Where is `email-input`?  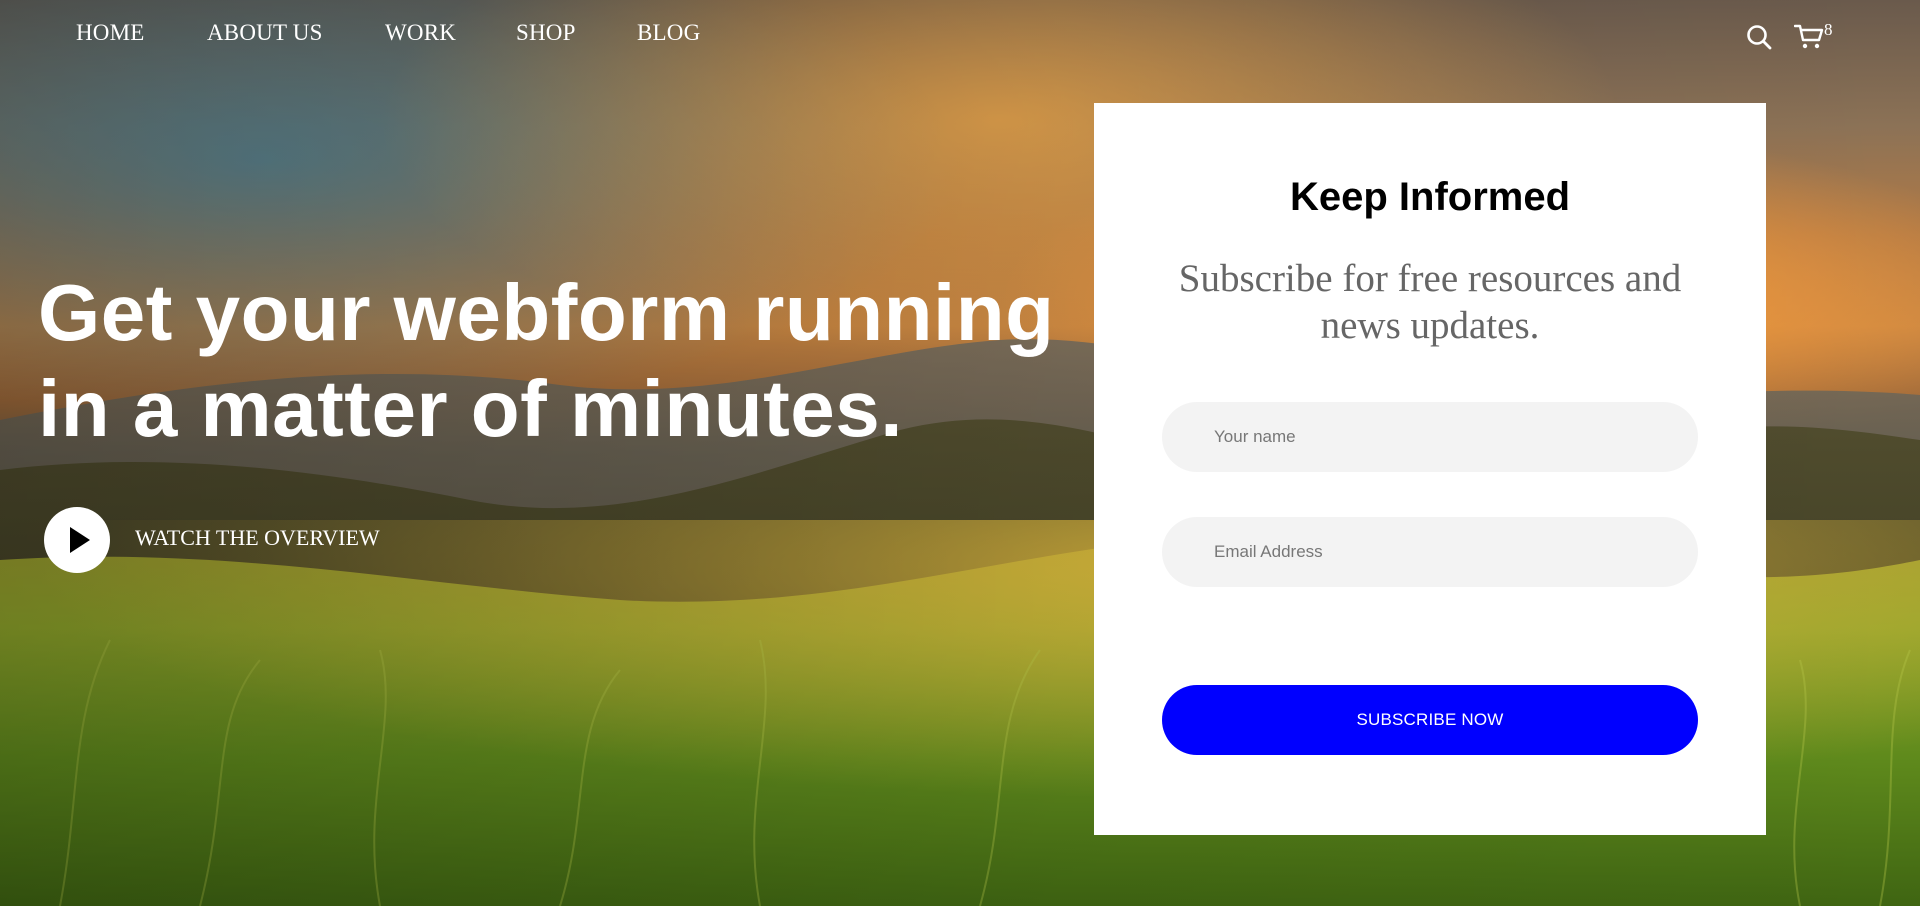
email-input is located at coordinates (1430, 552).